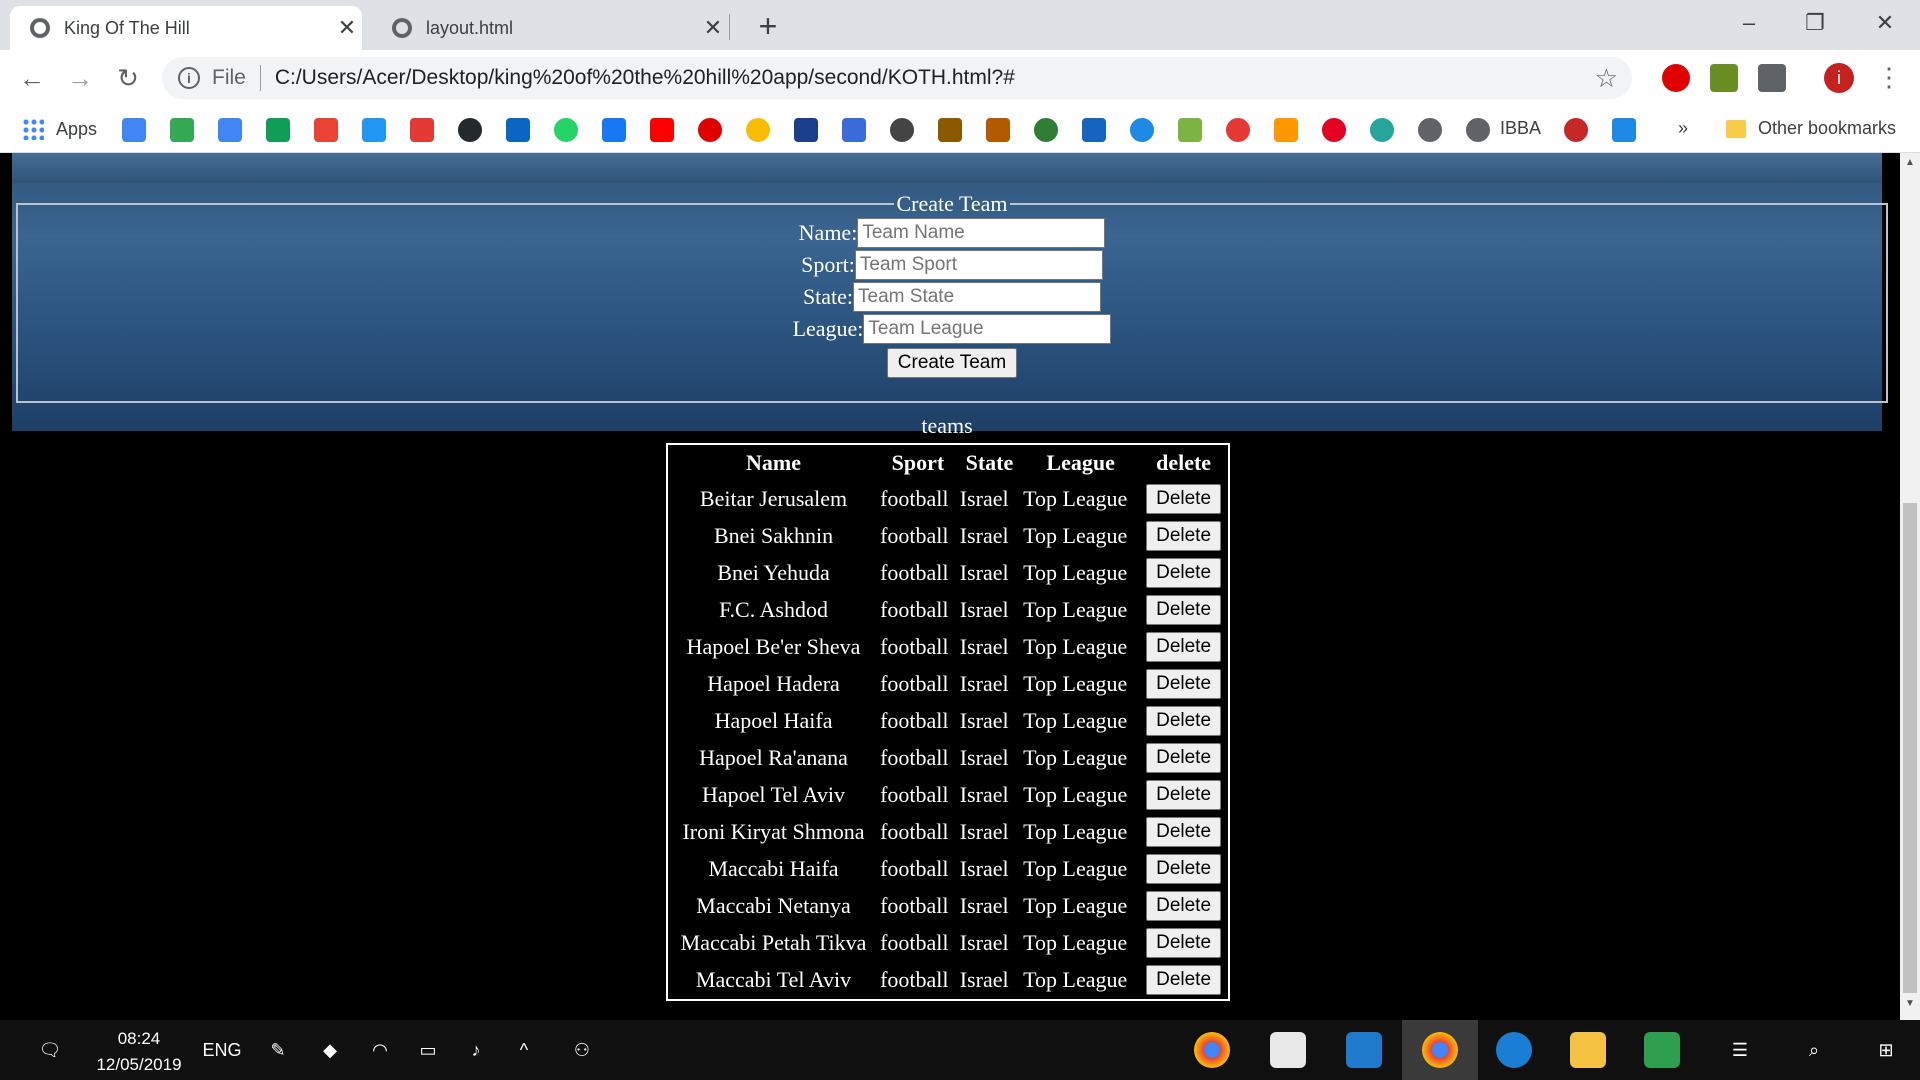 Image resolution: width=1920 pixels, height=1080 pixels. I want to click on search-icon: ⌕, so click(1814, 1050).